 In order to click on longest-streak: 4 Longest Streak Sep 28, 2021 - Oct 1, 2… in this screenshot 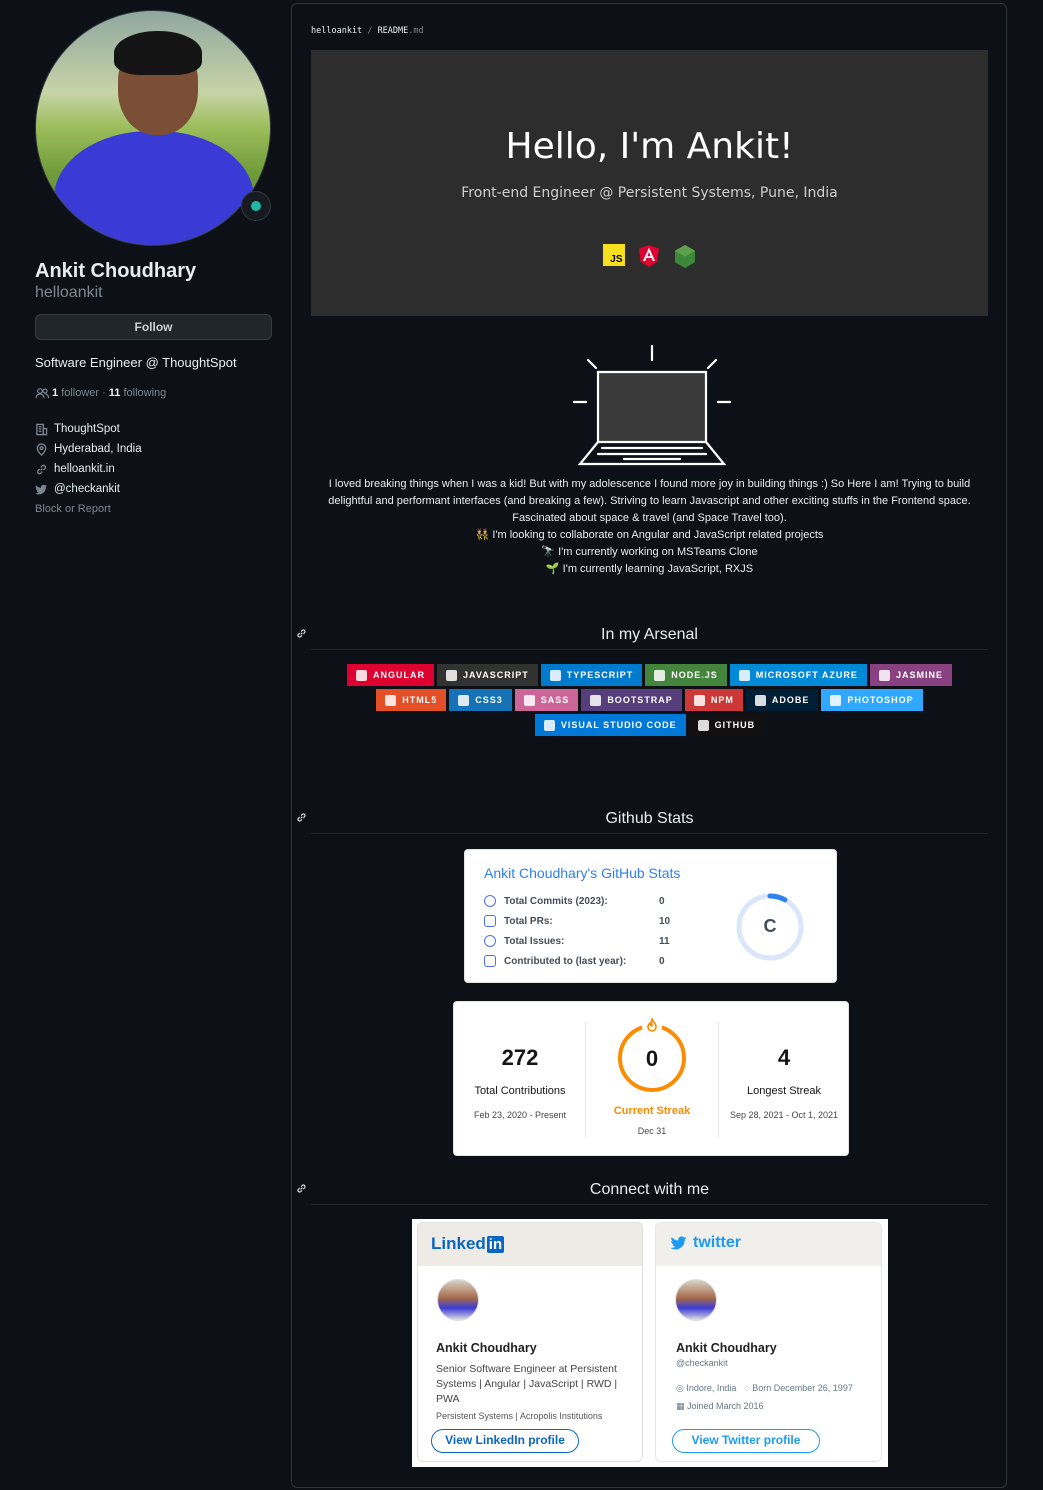, I will do `click(784, 1082)`.